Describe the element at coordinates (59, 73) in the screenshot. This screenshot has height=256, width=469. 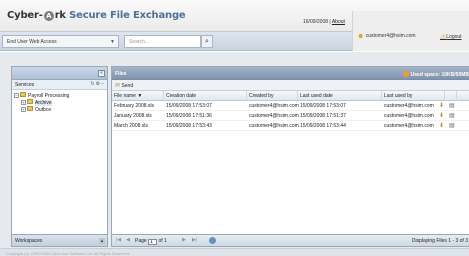
I see `left-panel-header: «` at that location.